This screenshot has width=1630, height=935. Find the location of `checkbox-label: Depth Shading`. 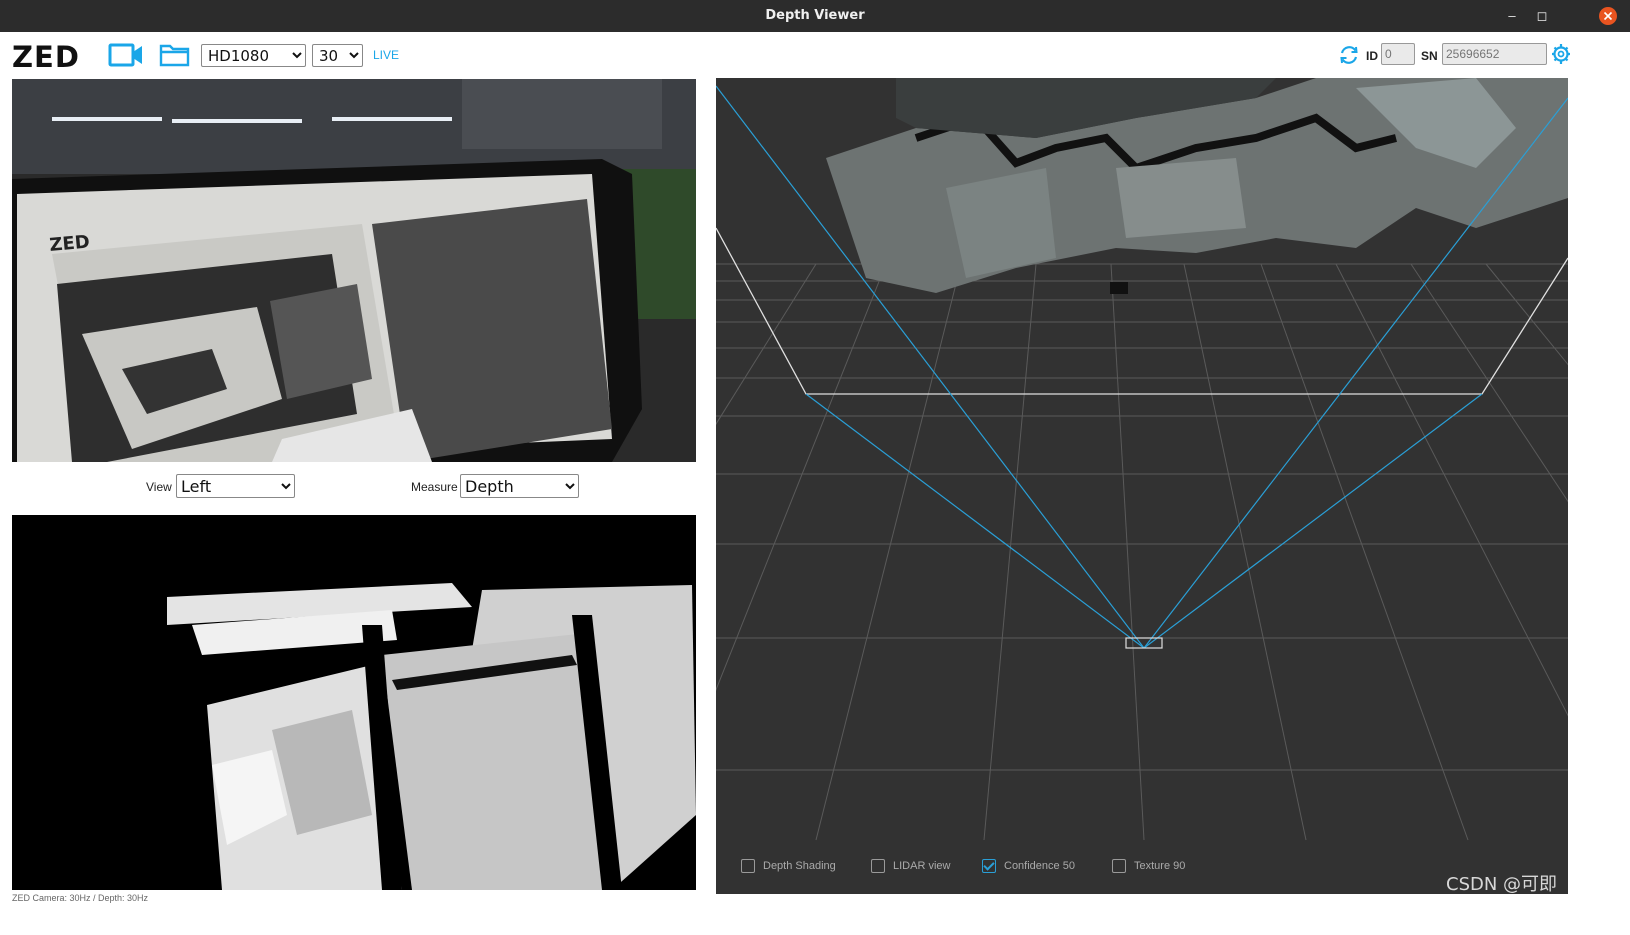

checkbox-label: Depth Shading is located at coordinates (799, 866).